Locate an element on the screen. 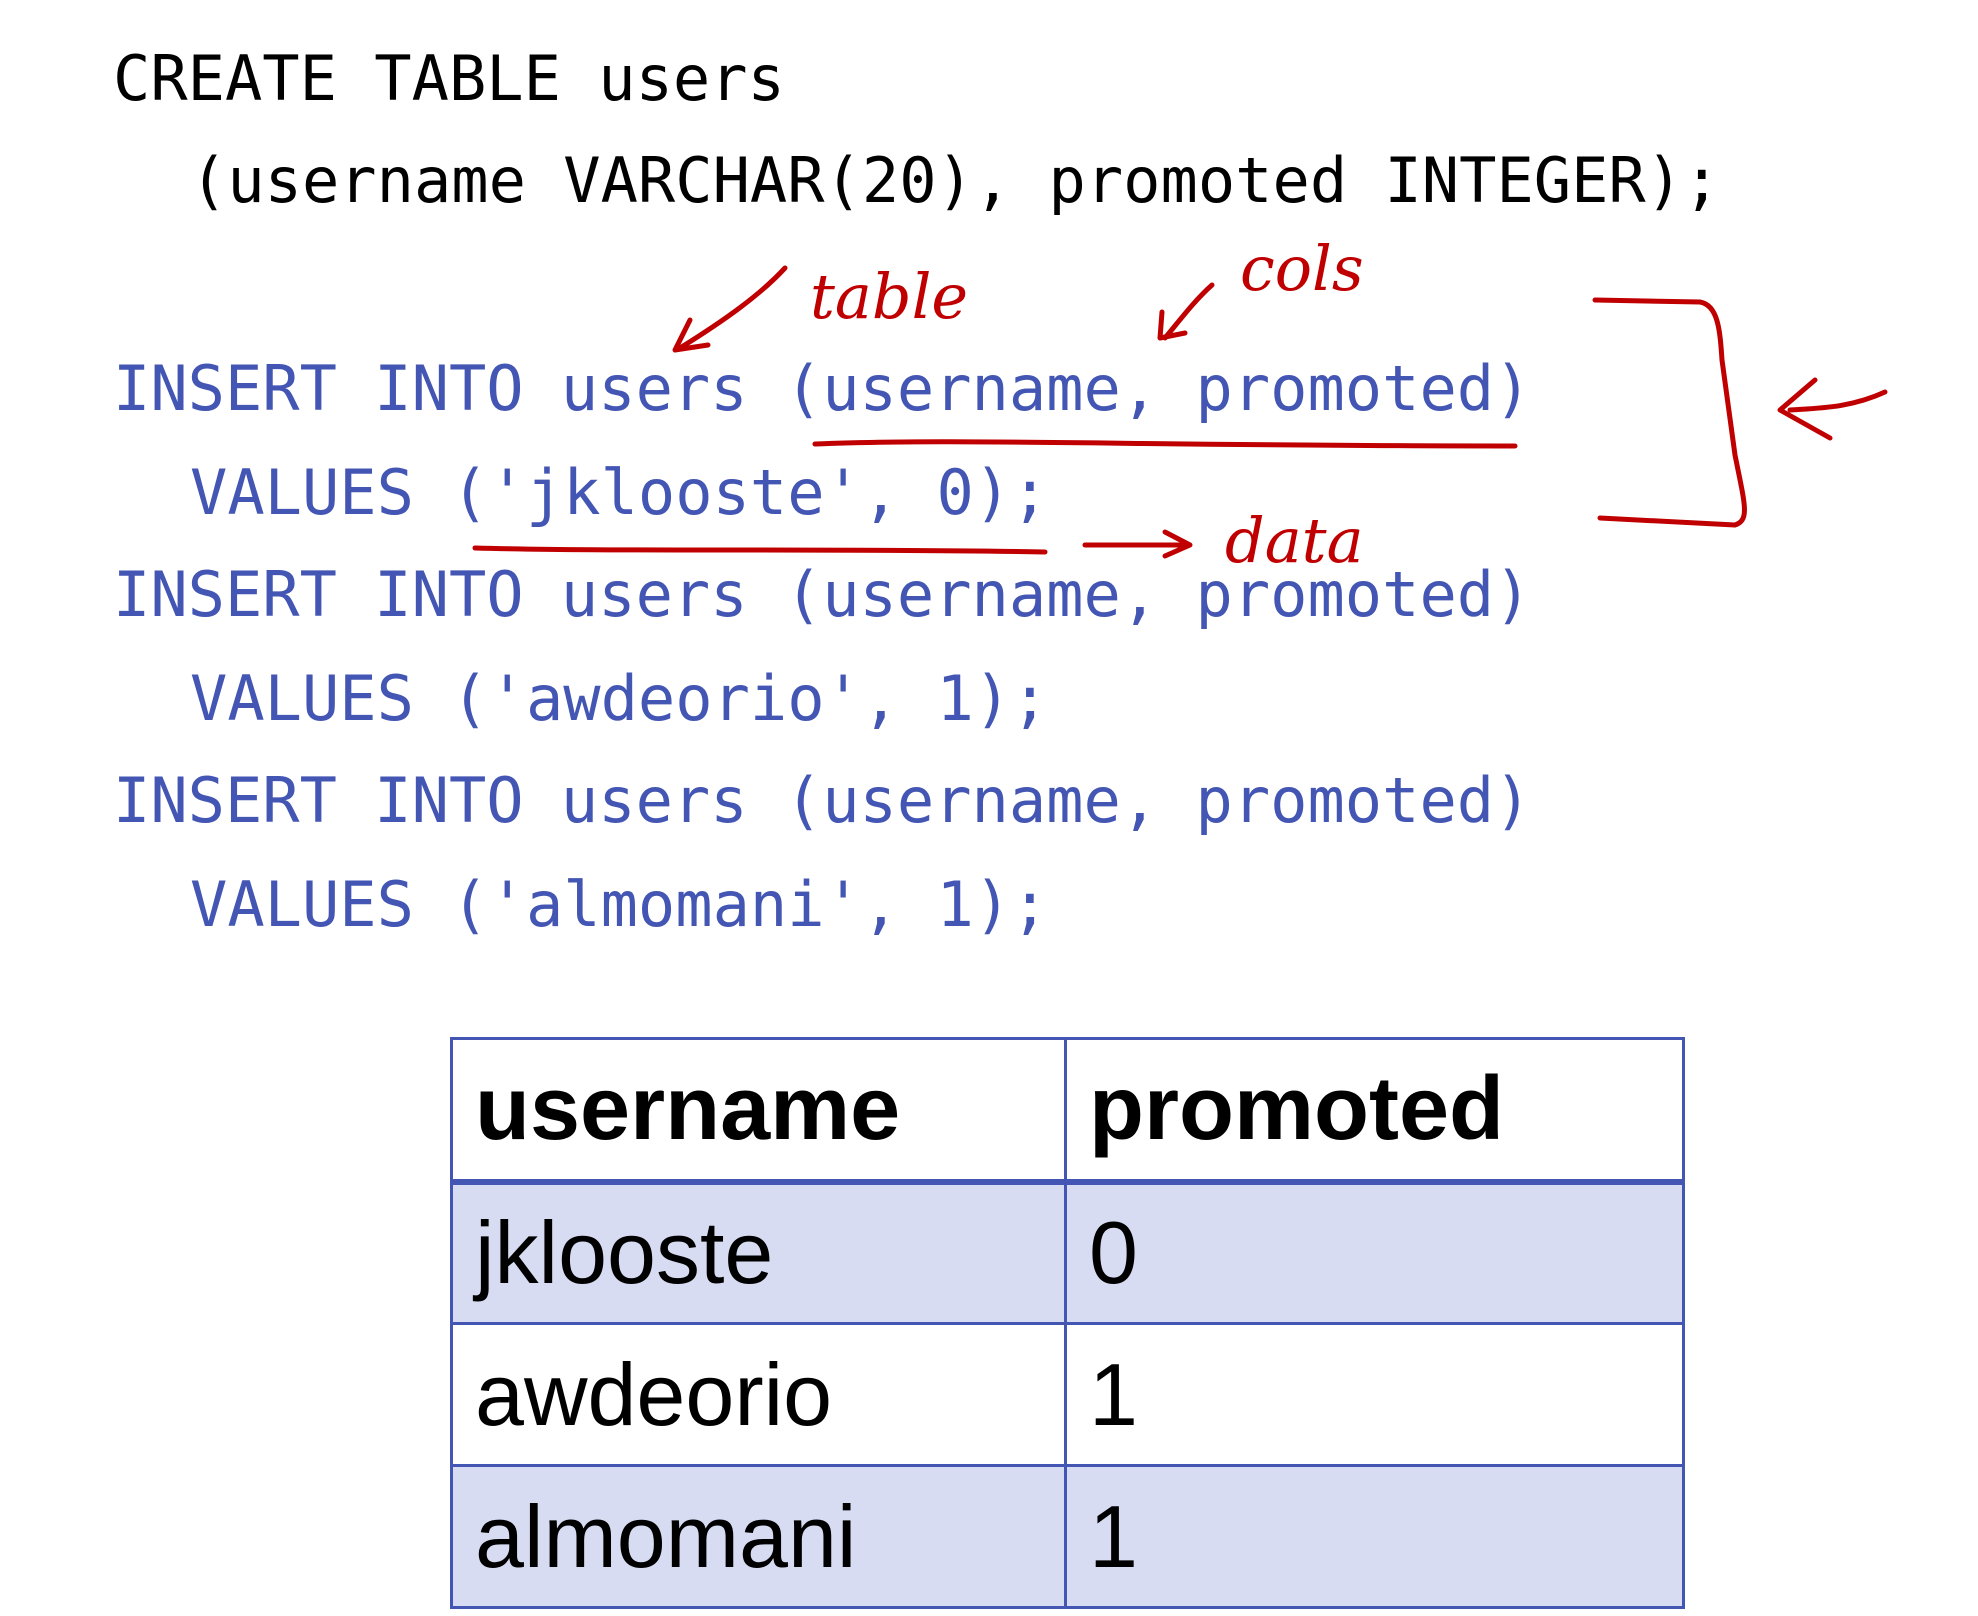 Image resolution: width=1978 pixels, height=1616 pixels. table-row: jklooste 0 is located at coordinates (1067, 1252).